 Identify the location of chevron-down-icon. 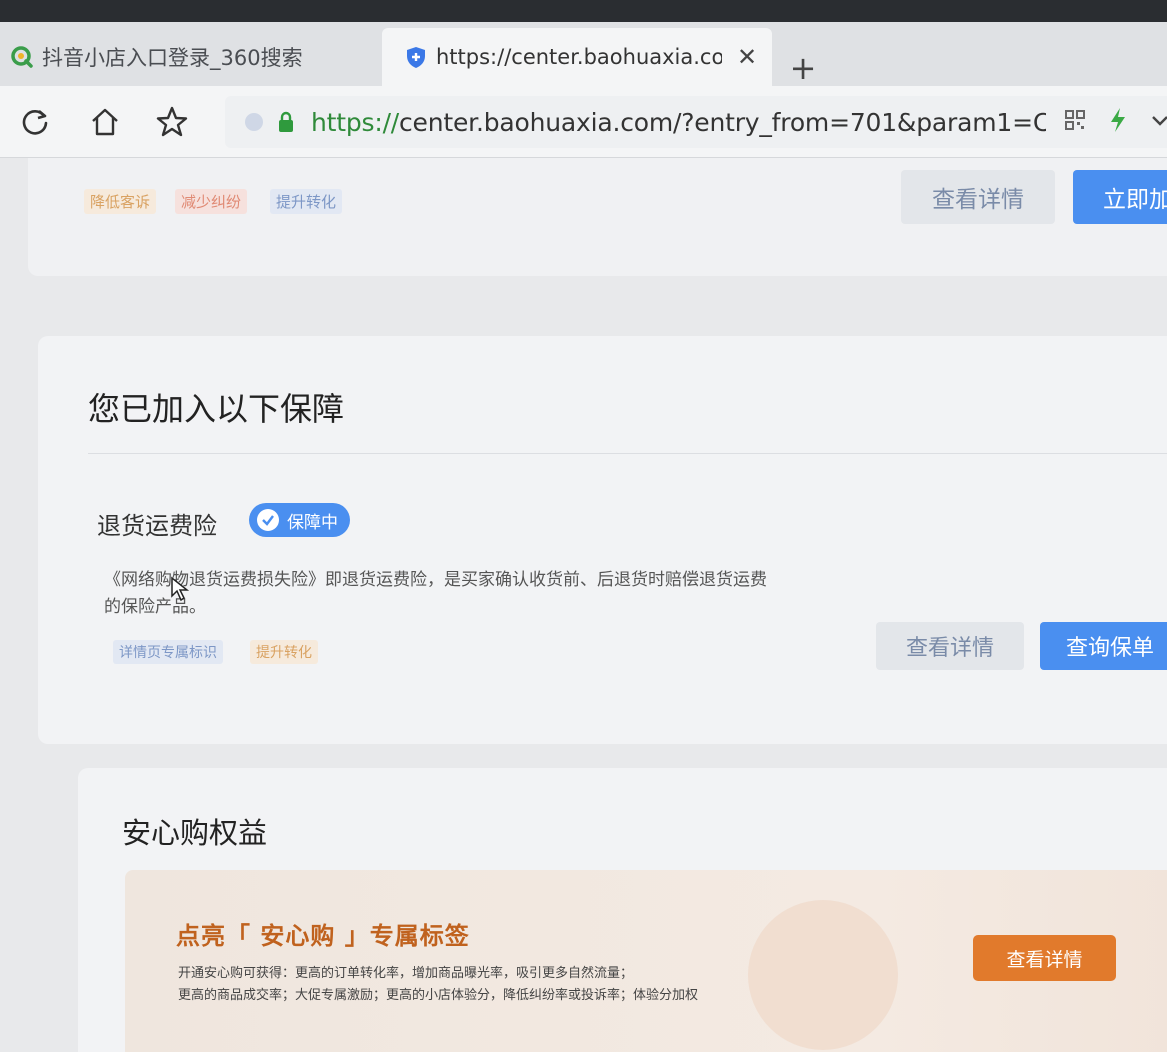
(1158, 122).